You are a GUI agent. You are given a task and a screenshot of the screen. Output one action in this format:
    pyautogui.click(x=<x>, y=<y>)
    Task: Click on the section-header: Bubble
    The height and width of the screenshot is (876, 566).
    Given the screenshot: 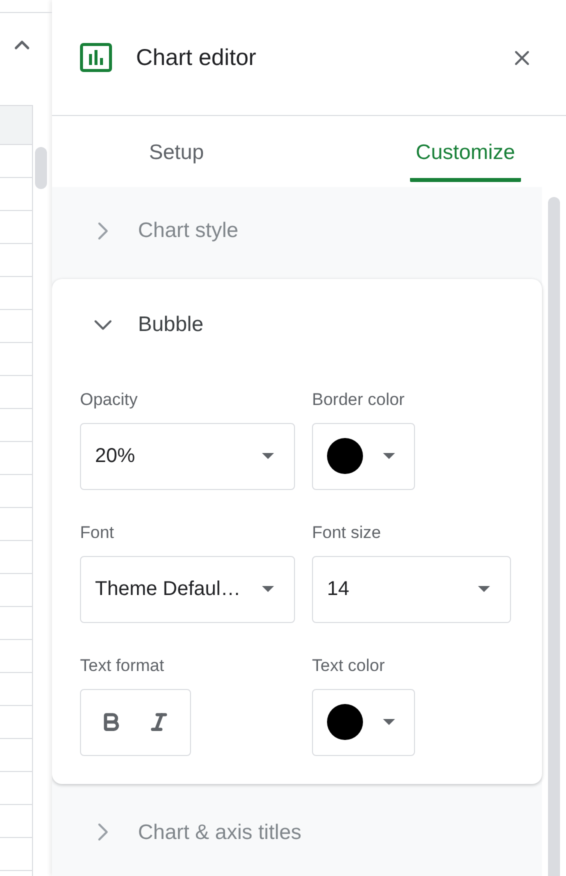 What is the action you would take?
    pyautogui.click(x=305, y=325)
    